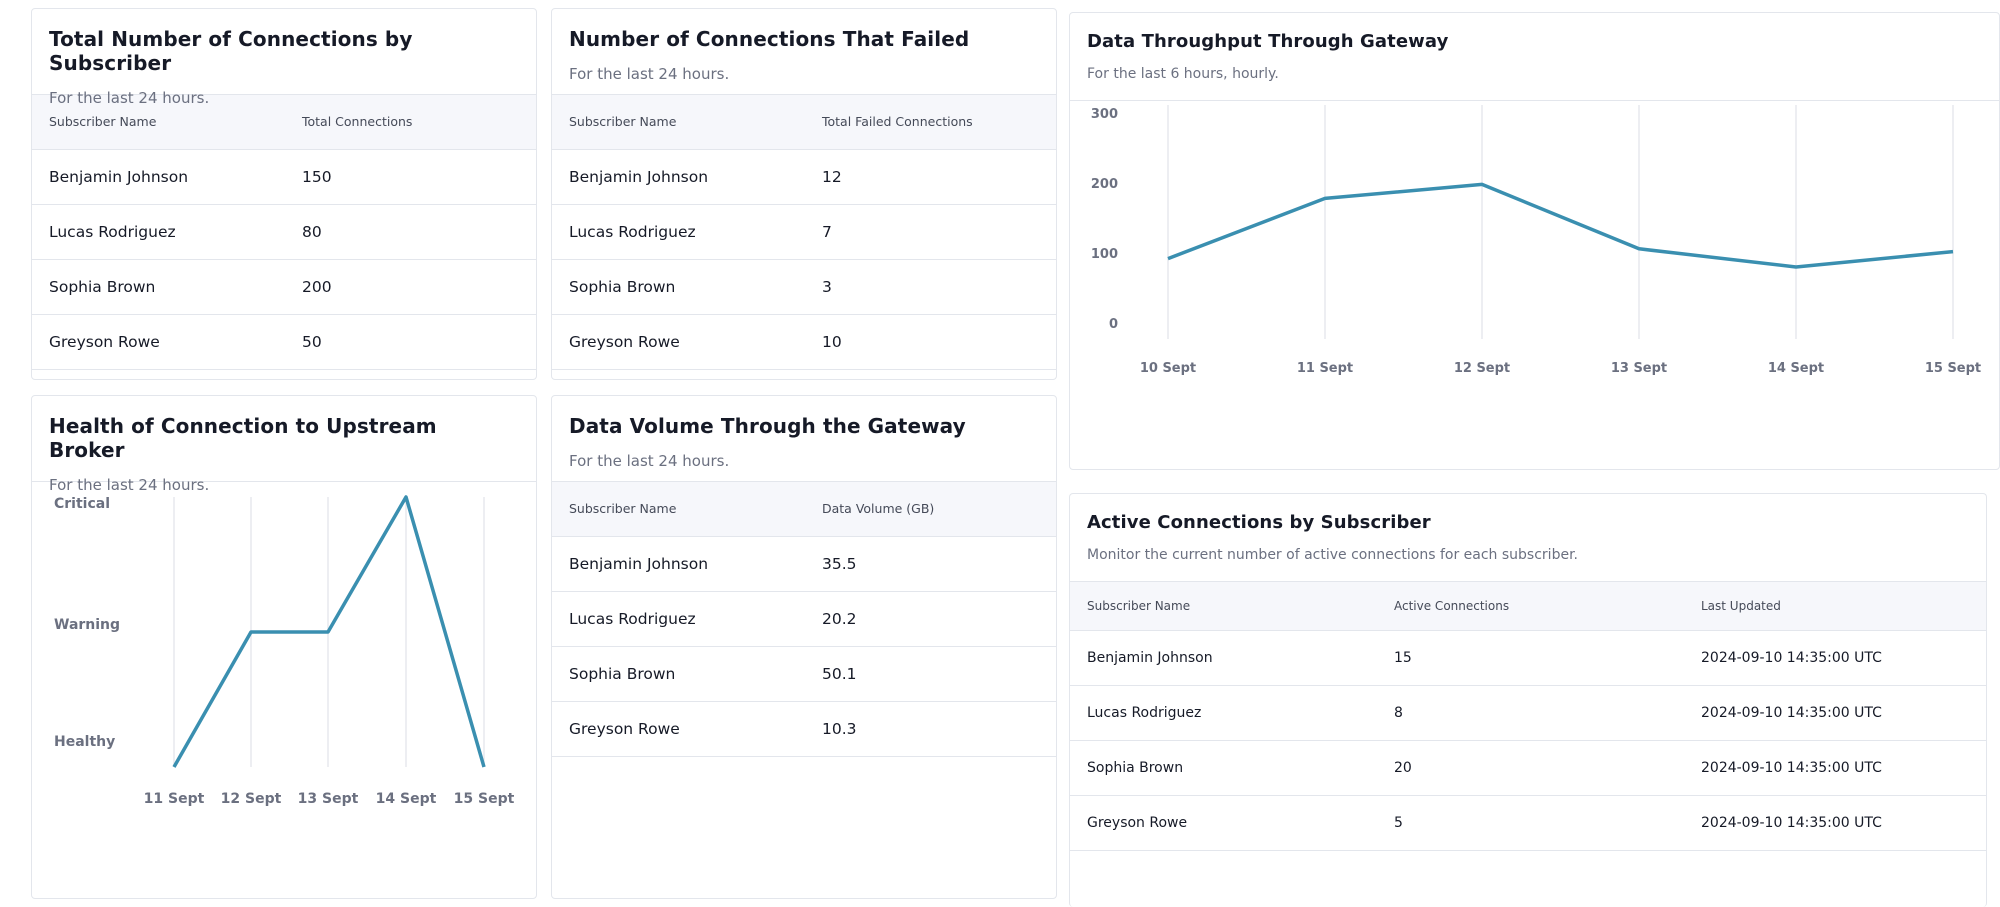 The width and height of the screenshot is (2000, 907). Describe the element at coordinates (82, 504) in the screenshot. I see `y-tick-label: Critical` at that location.